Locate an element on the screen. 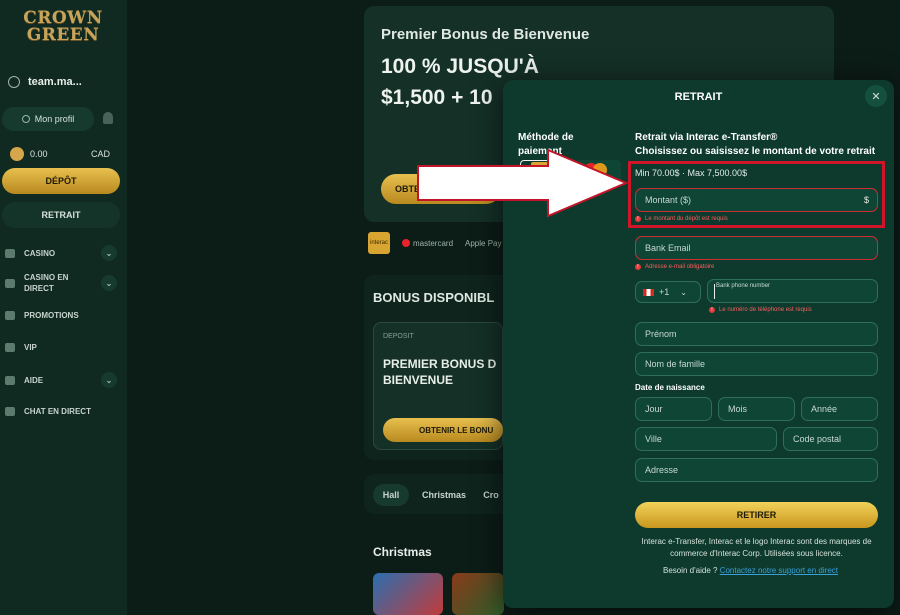  sidebar-item-casino: CASINO ⌄ is located at coordinates (61, 253).